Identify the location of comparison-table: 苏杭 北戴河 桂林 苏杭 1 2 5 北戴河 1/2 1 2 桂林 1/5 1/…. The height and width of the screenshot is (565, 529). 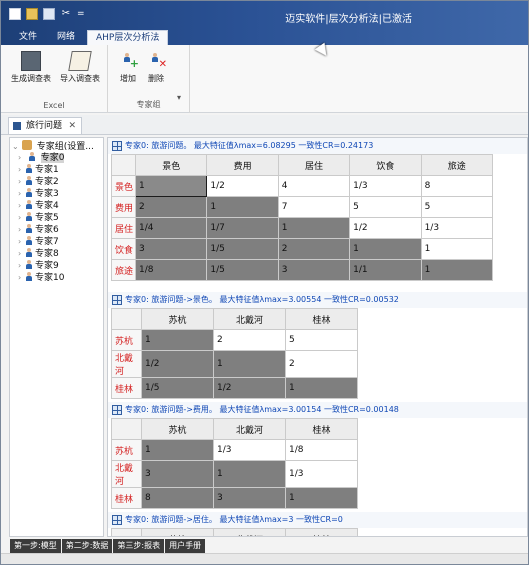
(234, 353).